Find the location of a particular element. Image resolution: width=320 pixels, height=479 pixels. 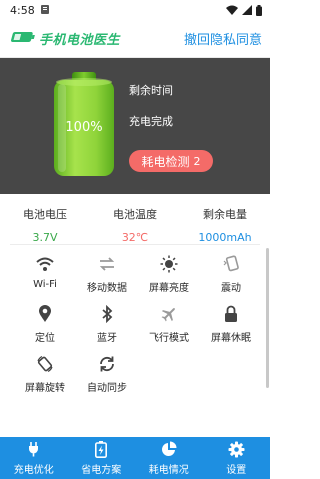

battery-stats: 电池电压 3.7V 电池温度 32℃ 剩余电量 1000mAh is located at coordinates (135, 220).